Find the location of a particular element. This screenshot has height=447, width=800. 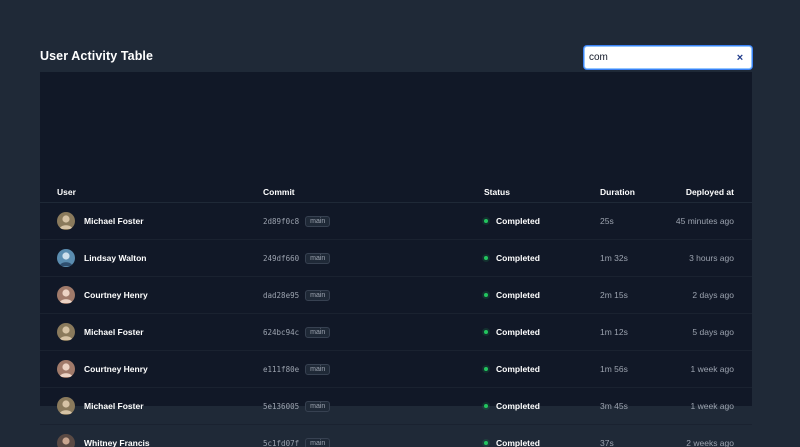

commit-cell: 249df660 main is located at coordinates (297, 258).